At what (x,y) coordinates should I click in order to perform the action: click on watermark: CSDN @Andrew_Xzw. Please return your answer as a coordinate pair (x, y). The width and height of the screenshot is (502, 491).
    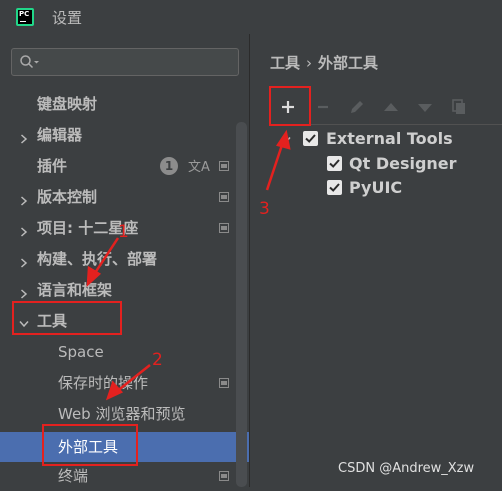
    Looking at the image, I should click on (406, 468).